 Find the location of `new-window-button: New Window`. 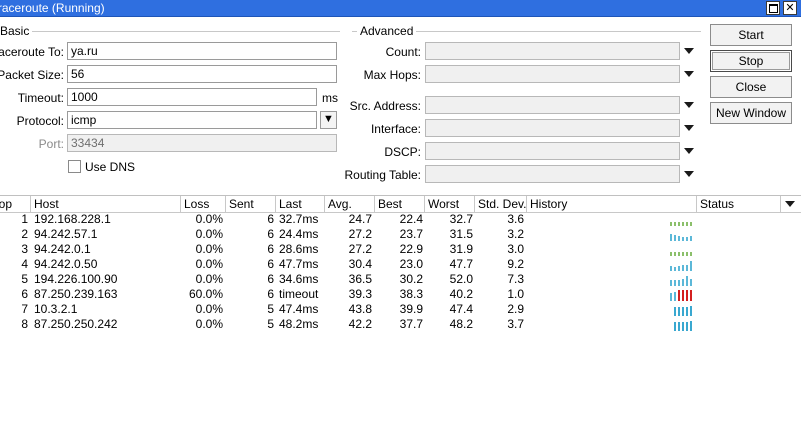

new-window-button: New Window is located at coordinates (751, 113).